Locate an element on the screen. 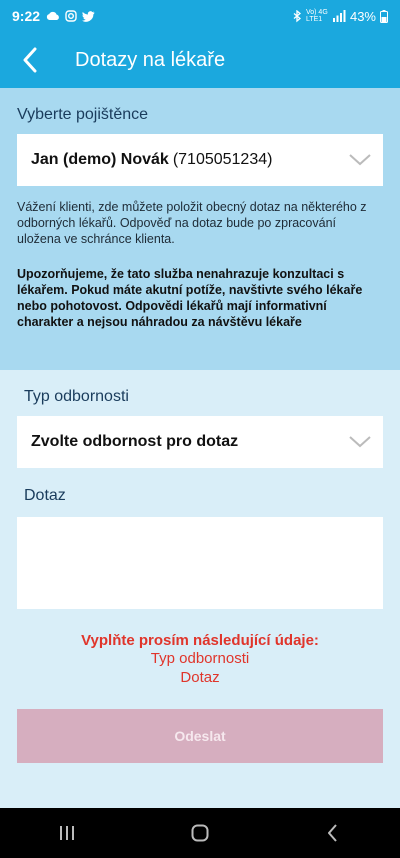 The image size is (400, 858). recent-apps-button is located at coordinates (67, 833).